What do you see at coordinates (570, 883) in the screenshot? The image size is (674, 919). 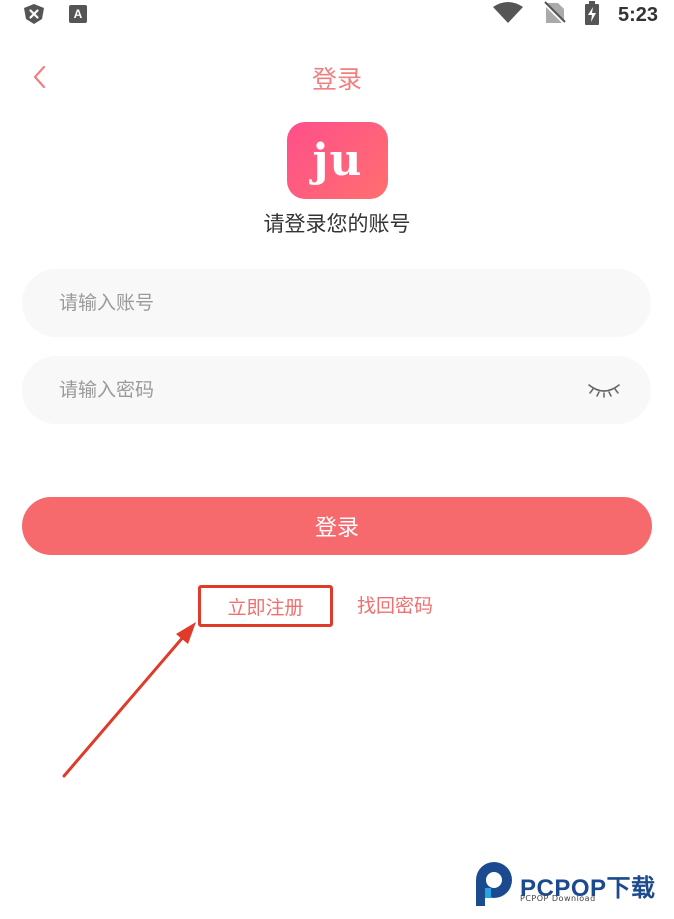 I see `watermark: PCPOP下载 PCPOP Download` at bounding box center [570, 883].